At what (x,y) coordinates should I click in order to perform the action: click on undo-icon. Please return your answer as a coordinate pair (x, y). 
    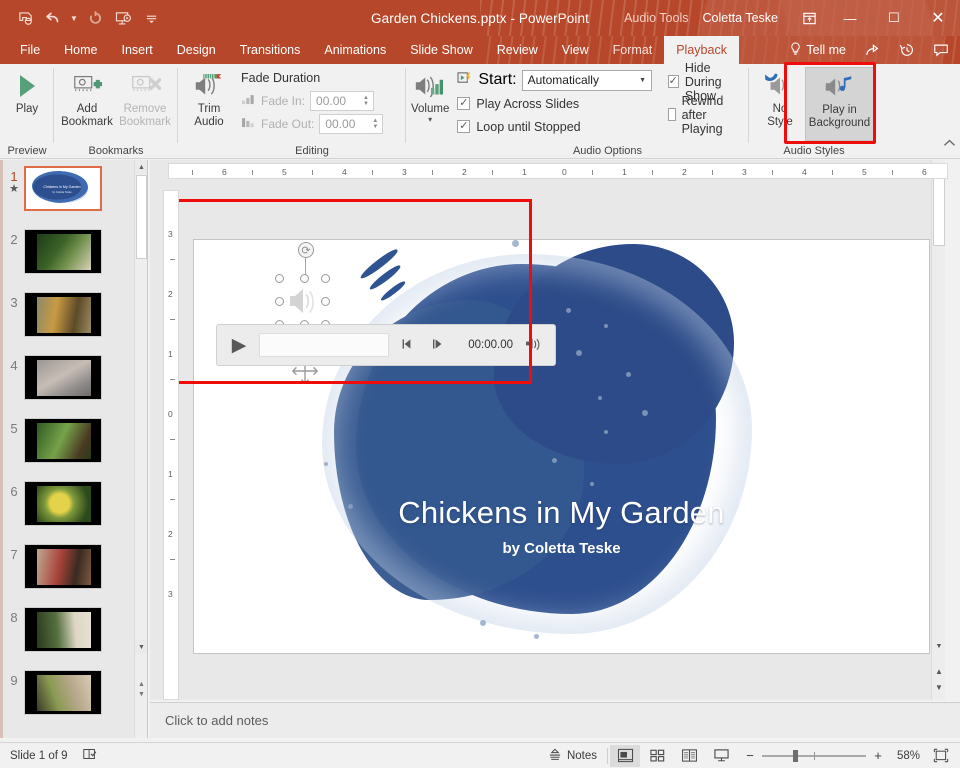
    Looking at the image, I should click on (53, 18).